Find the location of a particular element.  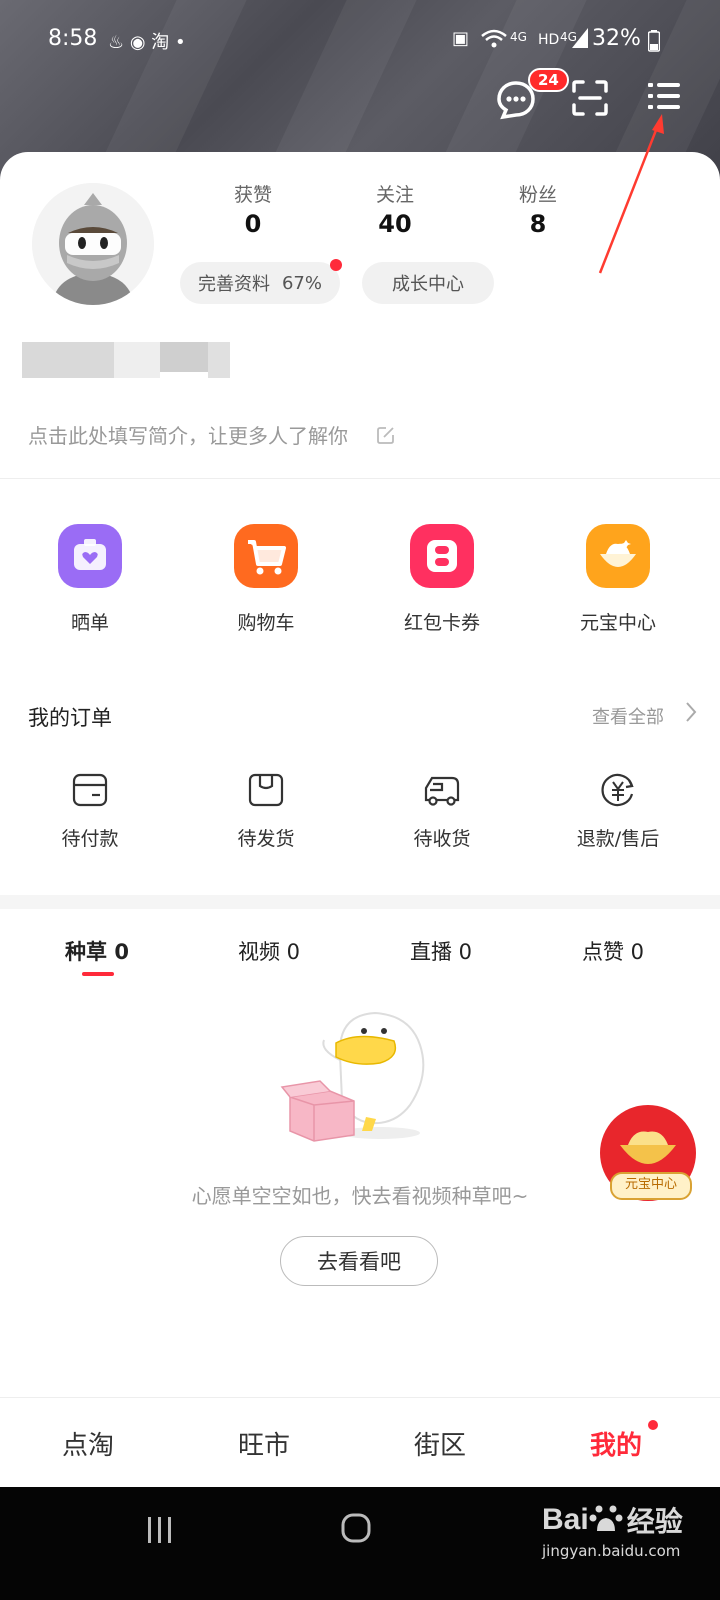

nav-mine: 我的 is located at coordinates (616, 1443).